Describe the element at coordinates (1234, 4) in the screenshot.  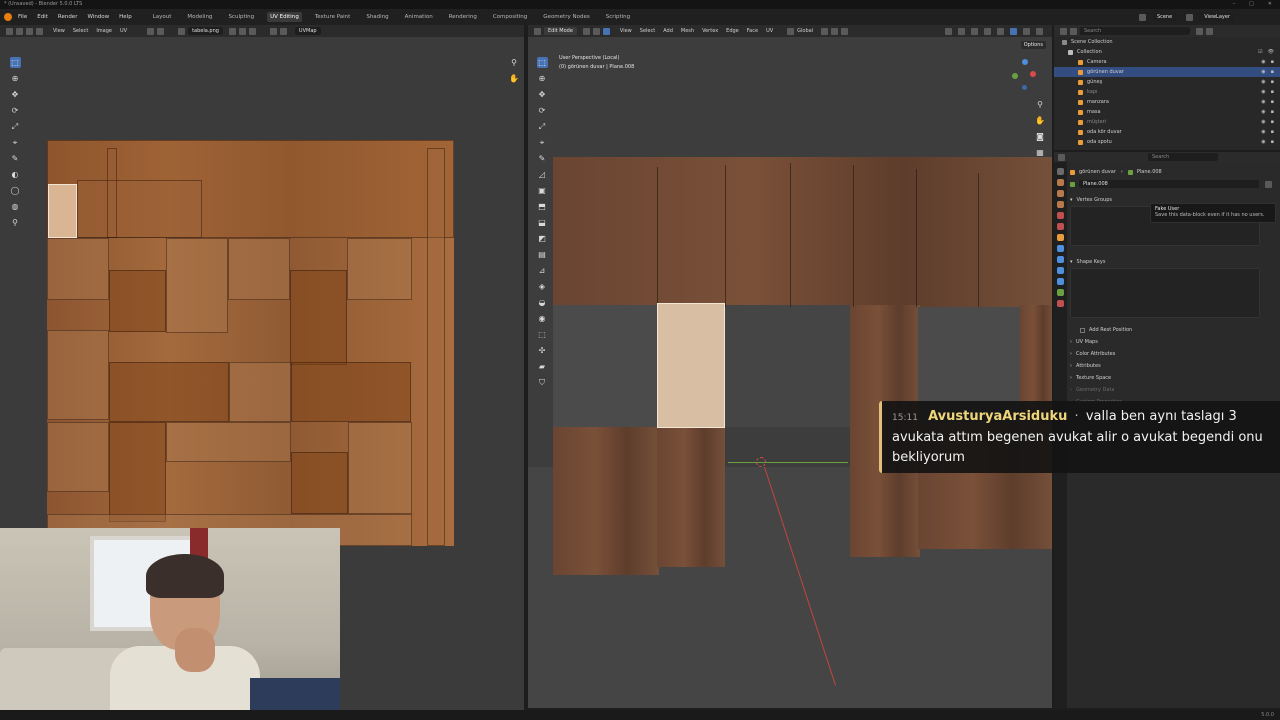
I see `minimize-button: –` at that location.